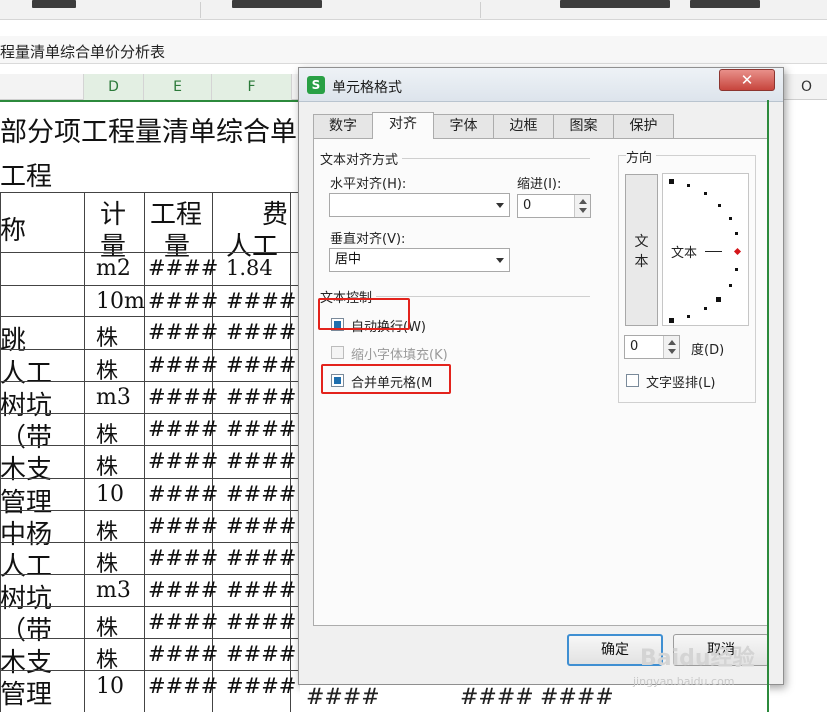  Describe the element at coordinates (652, 347) in the screenshot. I see `degree-stepper: 0` at that location.